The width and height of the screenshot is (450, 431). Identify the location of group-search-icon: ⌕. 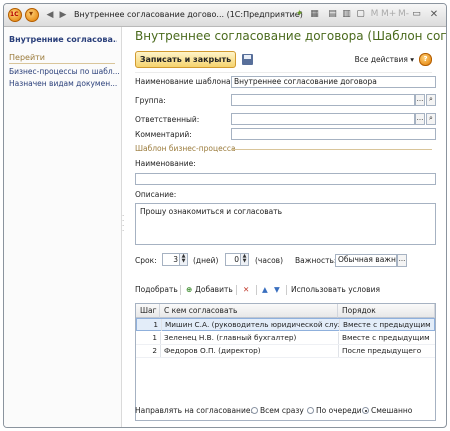
(431, 100).